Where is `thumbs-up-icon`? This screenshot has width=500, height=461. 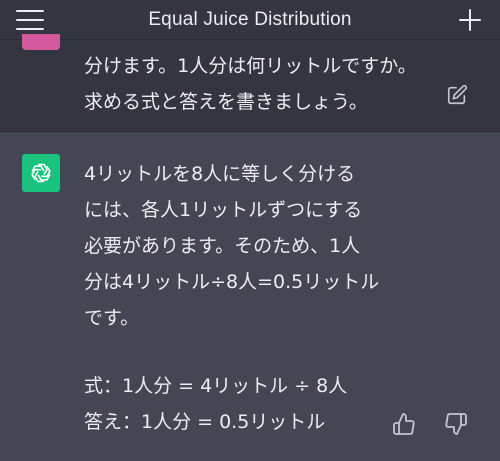
thumbs-up-icon is located at coordinates (404, 424).